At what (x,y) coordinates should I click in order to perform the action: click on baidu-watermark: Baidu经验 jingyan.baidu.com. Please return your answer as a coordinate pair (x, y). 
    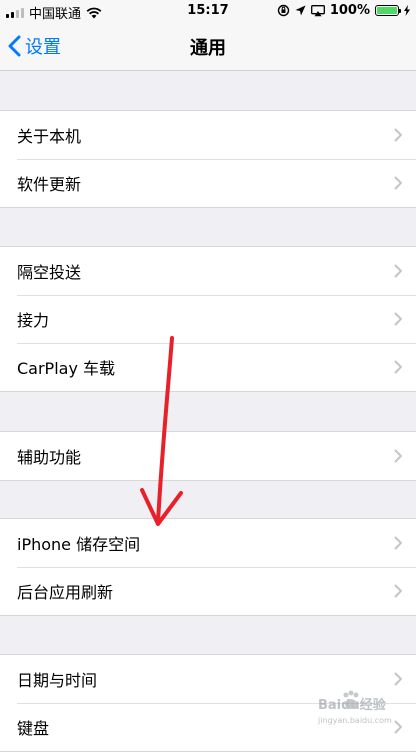
    Looking at the image, I should click on (363, 710).